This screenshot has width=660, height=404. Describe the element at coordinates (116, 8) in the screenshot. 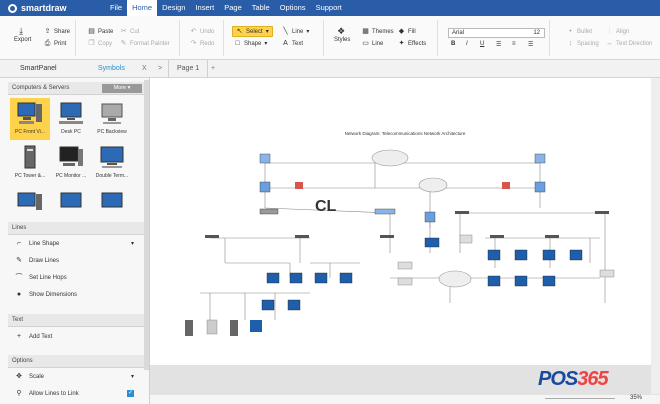

I see `menu-file: File` at that location.